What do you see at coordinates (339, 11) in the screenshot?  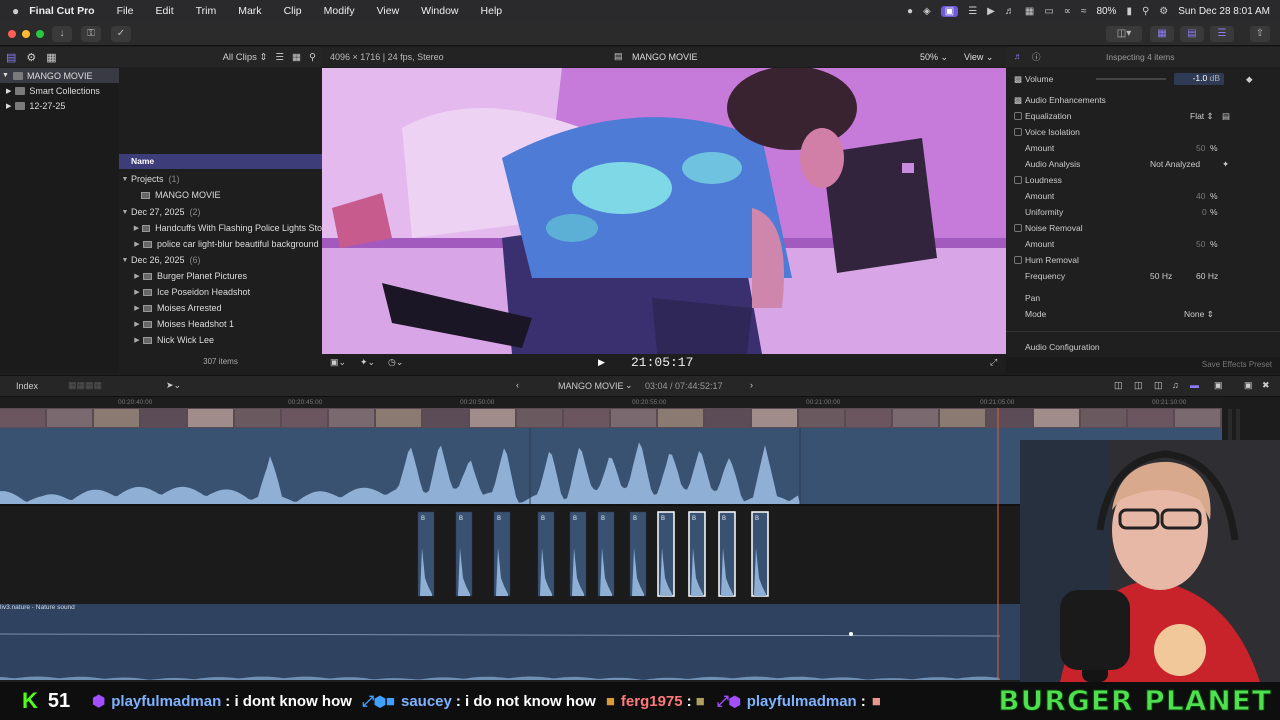 I see `menu-modify: Modify` at bounding box center [339, 11].